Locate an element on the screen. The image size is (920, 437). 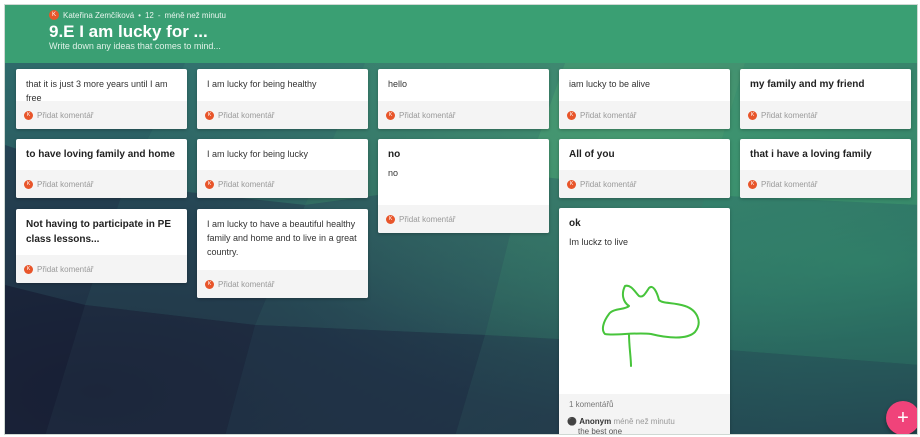
comment-text: the best one is located at coordinates (600, 431).